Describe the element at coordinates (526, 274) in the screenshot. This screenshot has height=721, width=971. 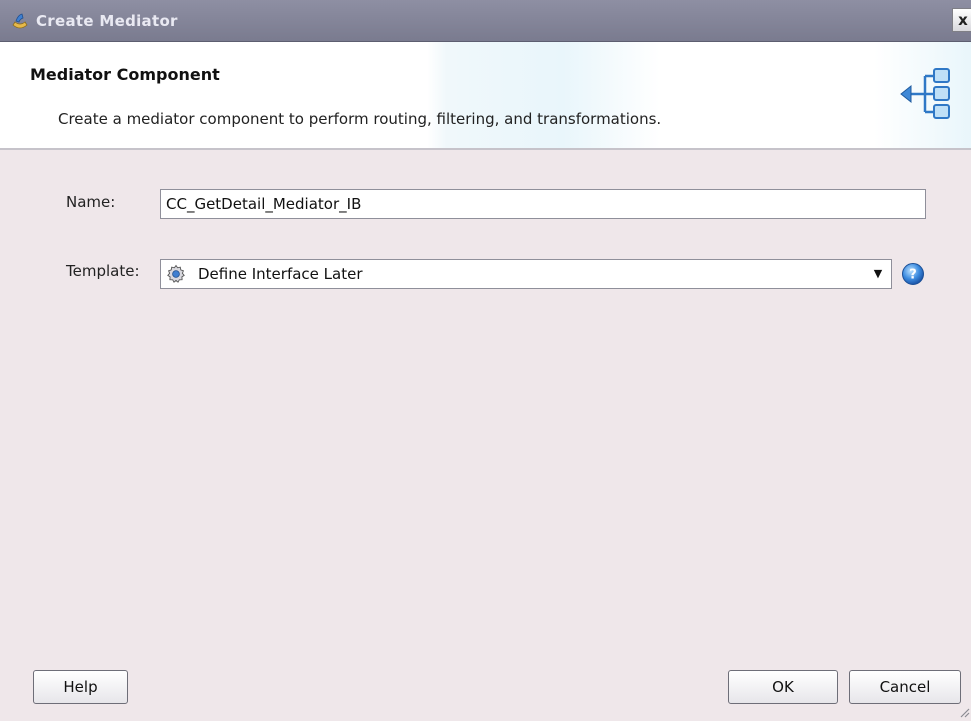
I see `template-dropdown: Define Interface Later ▼` at that location.